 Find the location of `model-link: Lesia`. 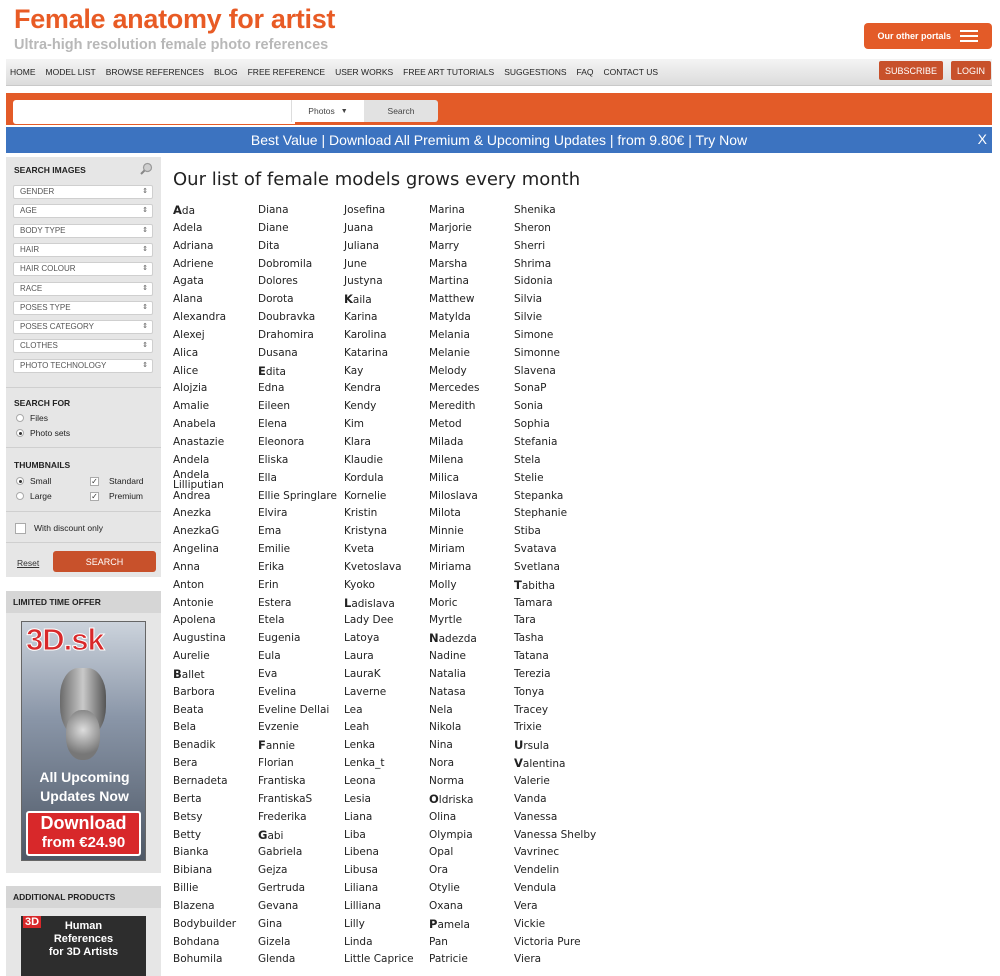

model-link: Lesia is located at coordinates (389, 800).